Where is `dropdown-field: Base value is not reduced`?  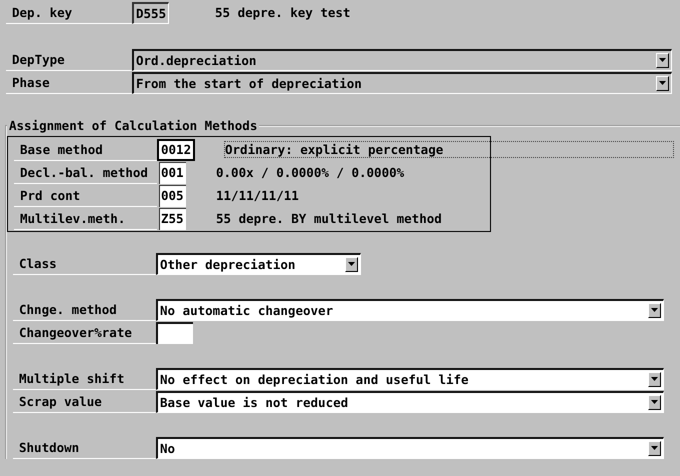 dropdown-field: Base value is not reduced is located at coordinates (410, 401).